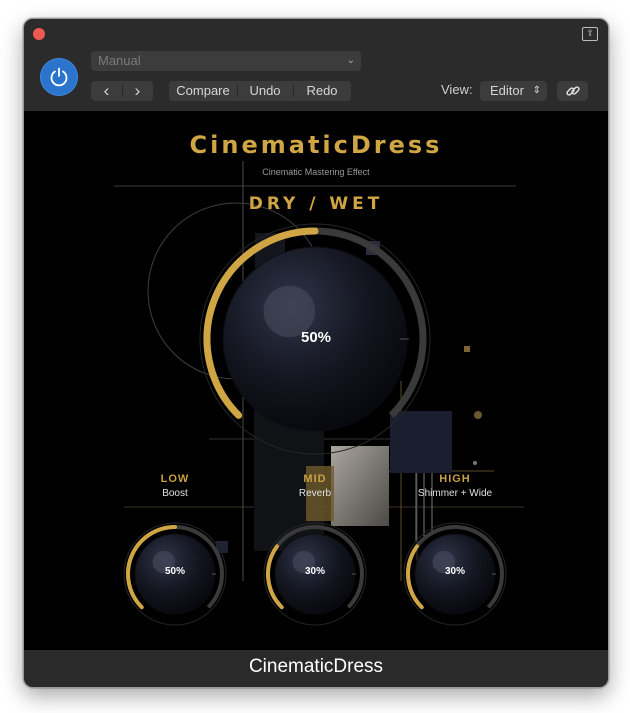 This screenshot has height=713, width=630. Describe the element at coordinates (137, 91) in the screenshot. I see `next-preset-button: ›` at that location.